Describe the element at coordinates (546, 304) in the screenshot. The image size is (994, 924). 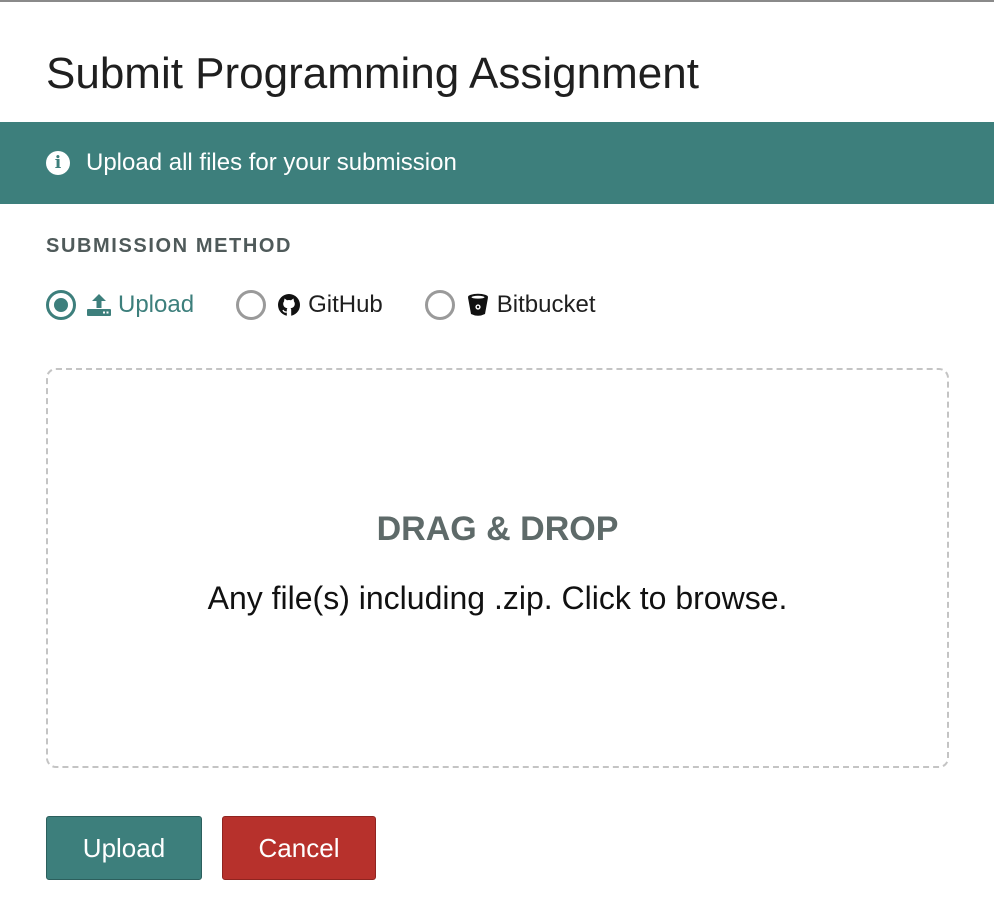
I see `bitbucket-method-label: Bitbucket` at that location.